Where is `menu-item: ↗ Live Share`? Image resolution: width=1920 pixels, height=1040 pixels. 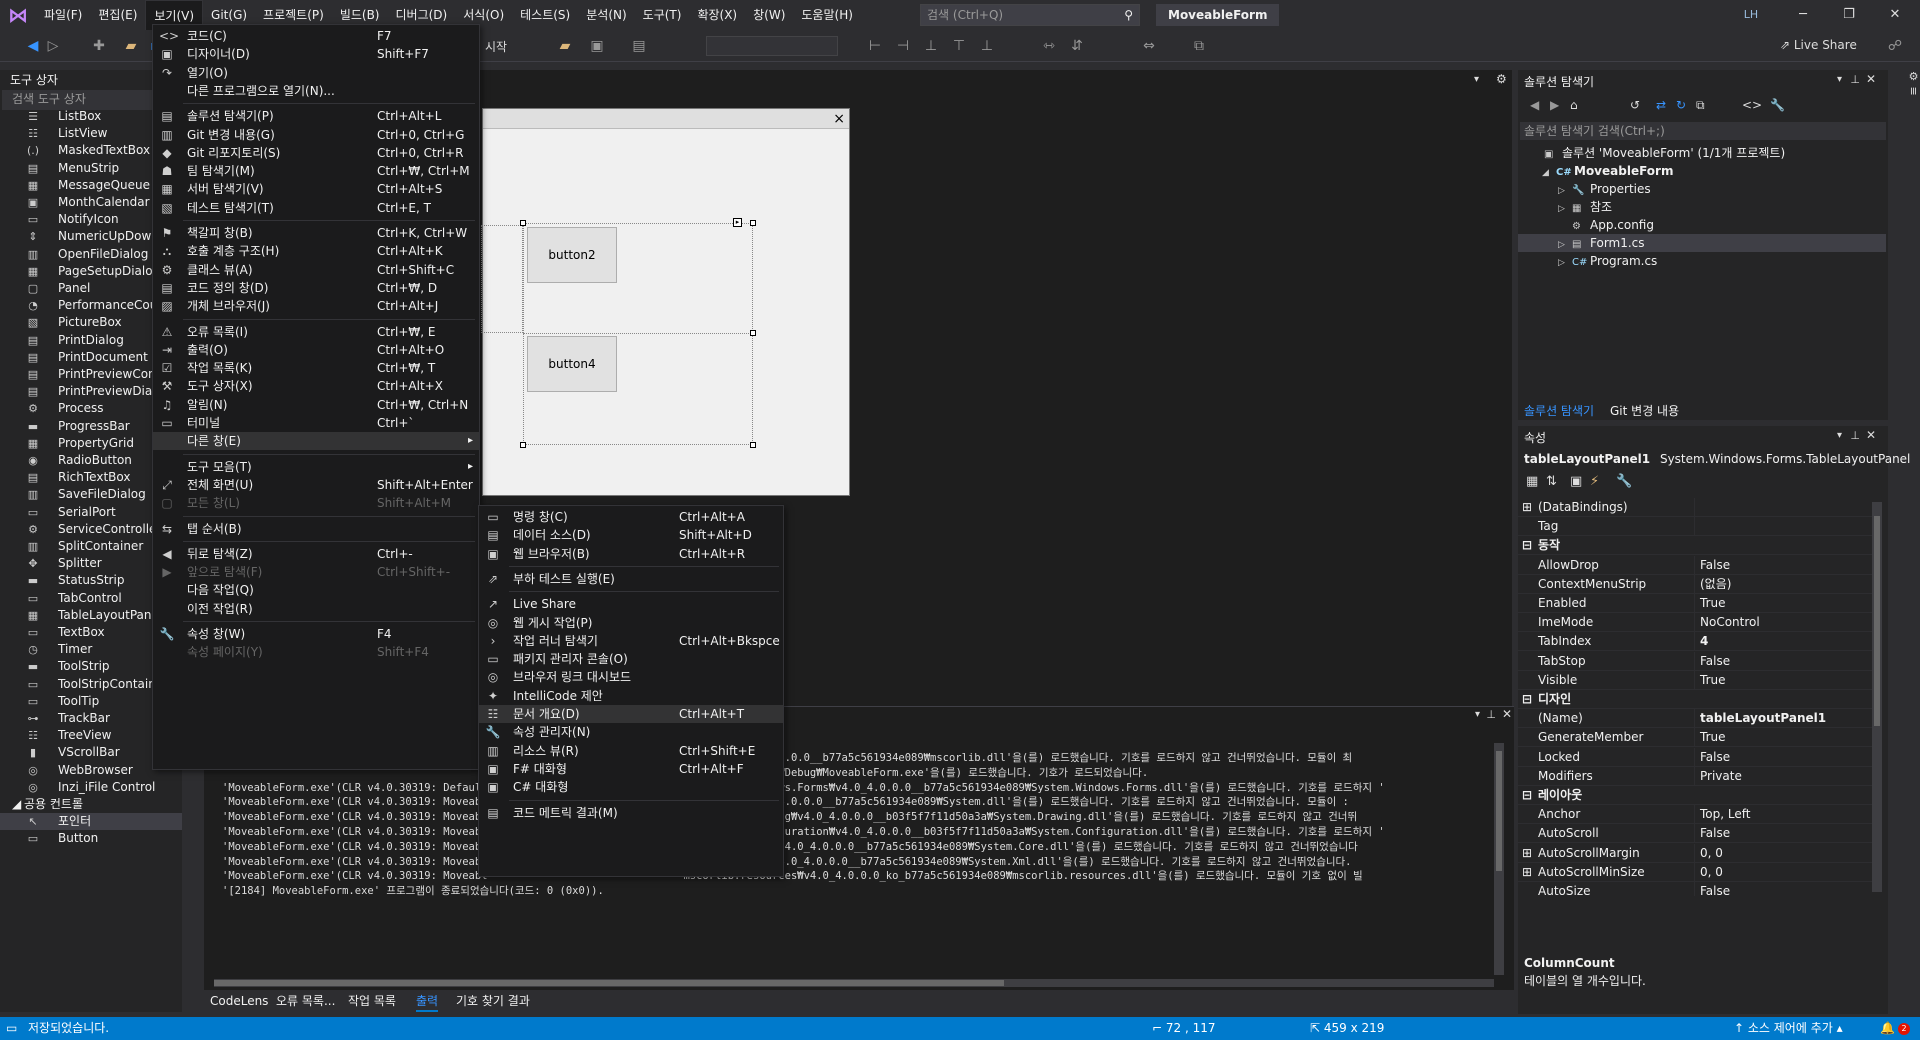 menu-item: ↗ Live Share is located at coordinates (631, 604).